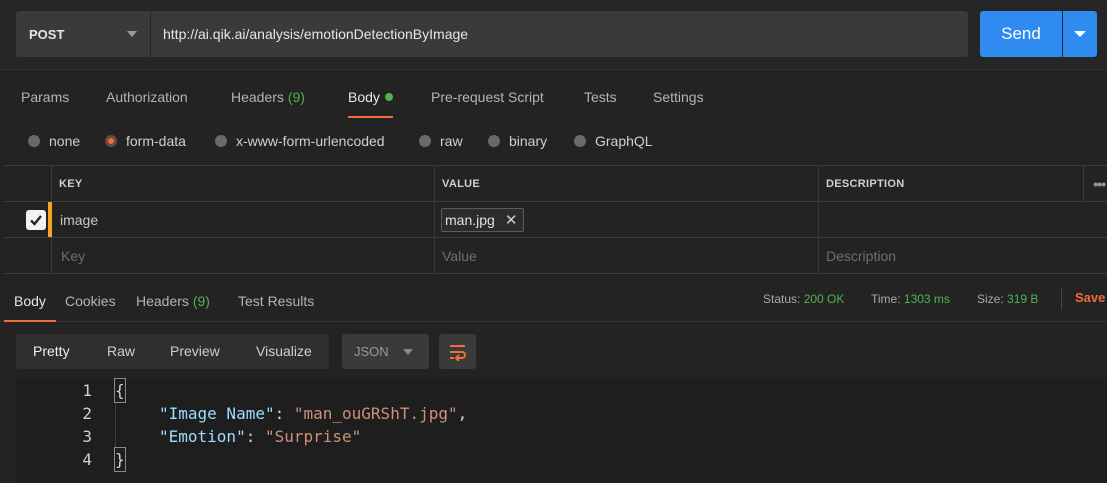 The width and height of the screenshot is (1107, 483). Describe the element at coordinates (242, 255) in the screenshot. I see `key-input: Key` at that location.